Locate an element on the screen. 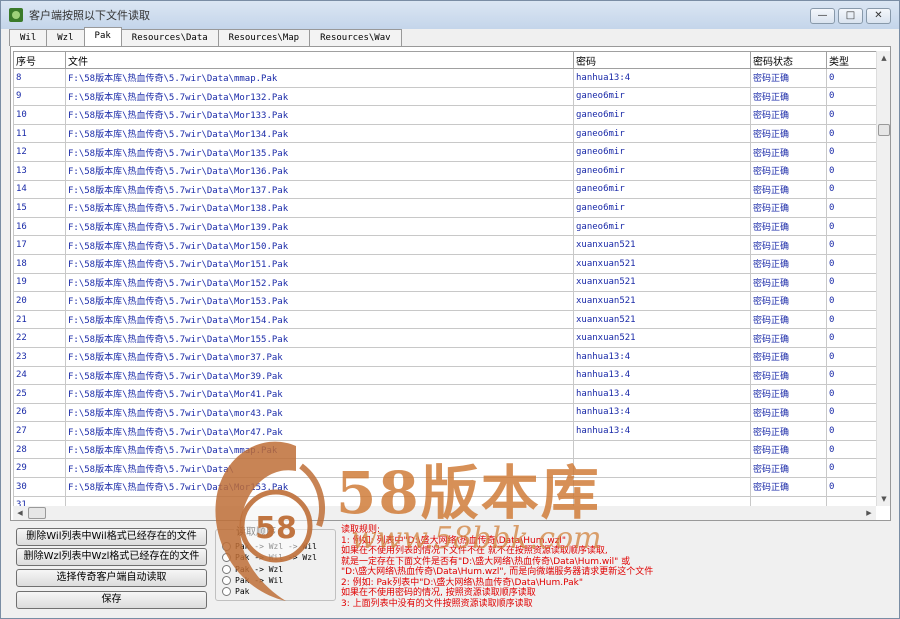  tab-resources-map: Resources\Map is located at coordinates (264, 37).